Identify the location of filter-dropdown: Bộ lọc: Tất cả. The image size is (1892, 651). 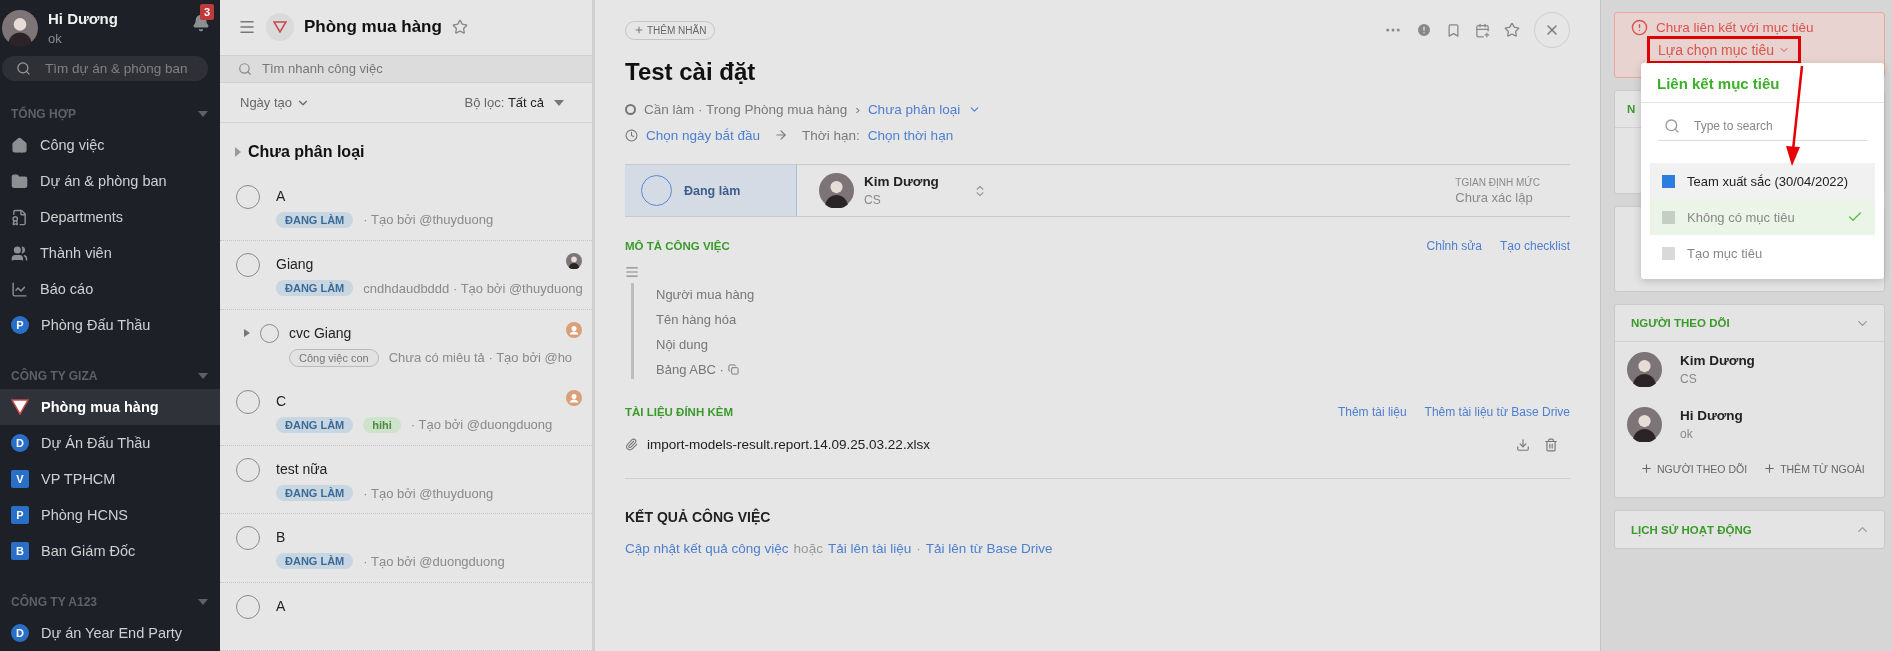
(514, 103).